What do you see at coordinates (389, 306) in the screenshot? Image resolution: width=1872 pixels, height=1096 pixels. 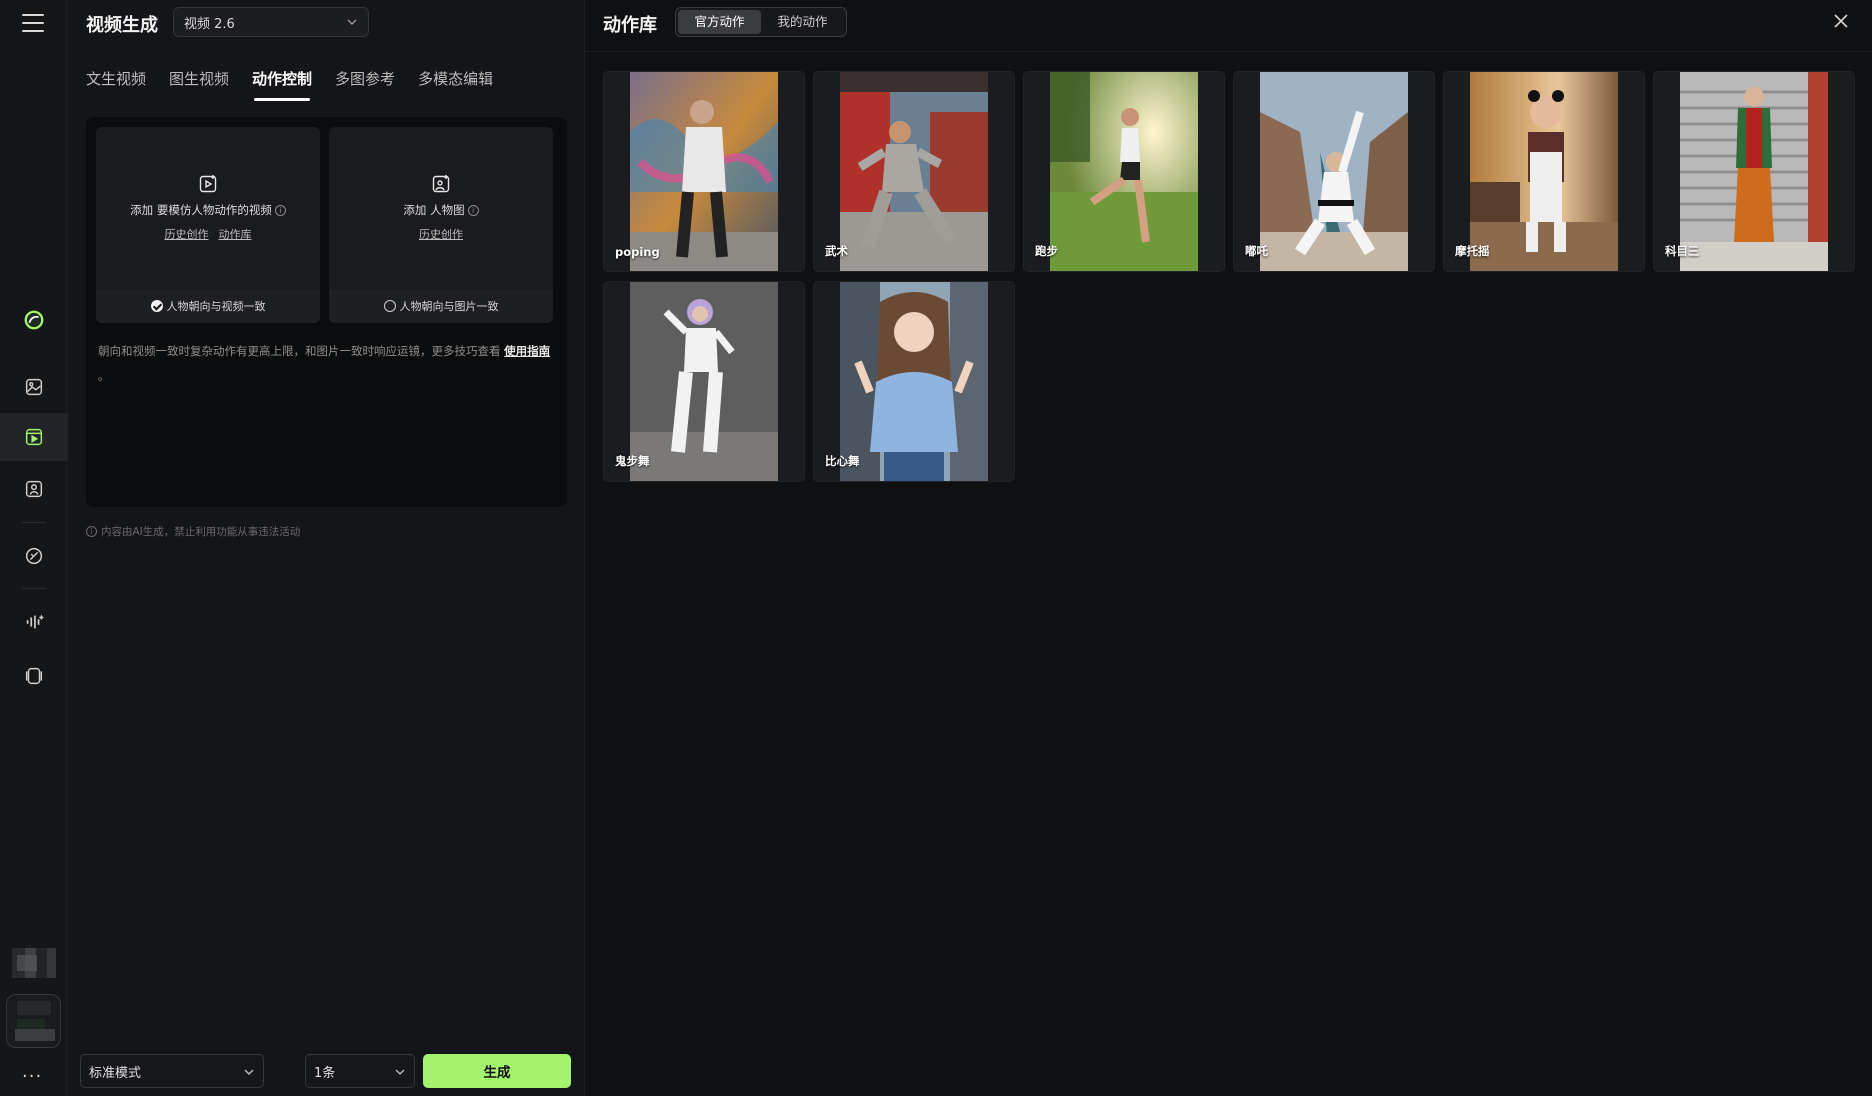 I see `radio-unchecked-icon` at bounding box center [389, 306].